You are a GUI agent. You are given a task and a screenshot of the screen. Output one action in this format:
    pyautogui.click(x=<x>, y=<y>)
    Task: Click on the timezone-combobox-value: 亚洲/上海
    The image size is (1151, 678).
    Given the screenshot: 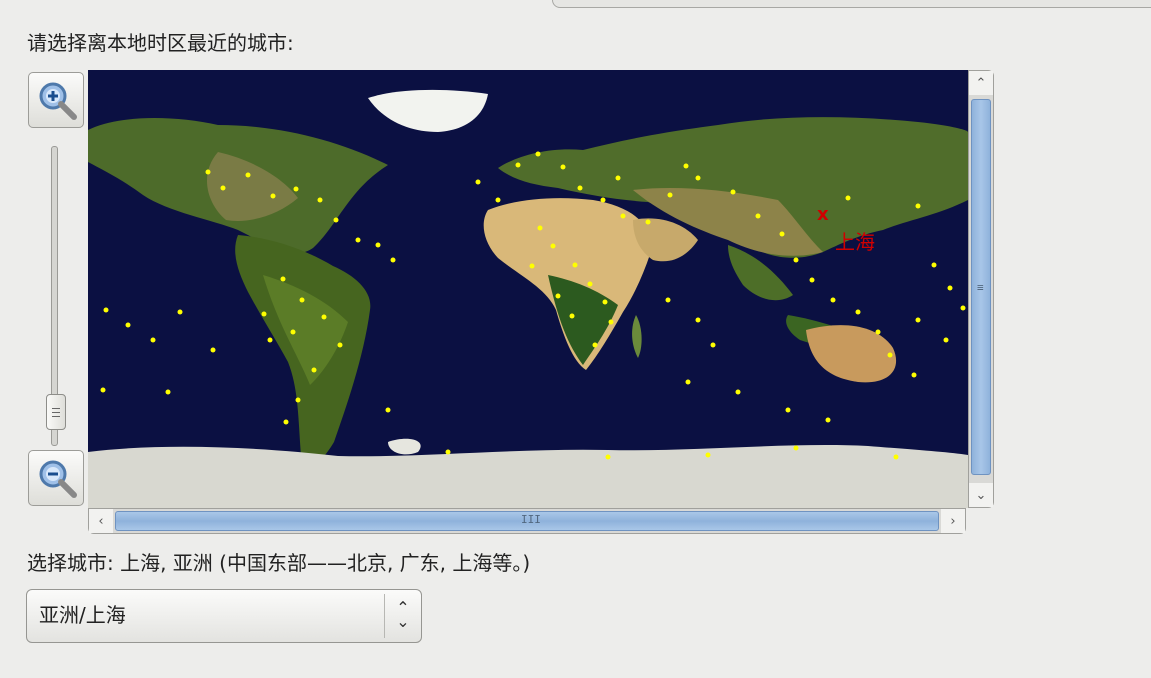 What is the action you would take?
    pyautogui.click(x=82, y=615)
    